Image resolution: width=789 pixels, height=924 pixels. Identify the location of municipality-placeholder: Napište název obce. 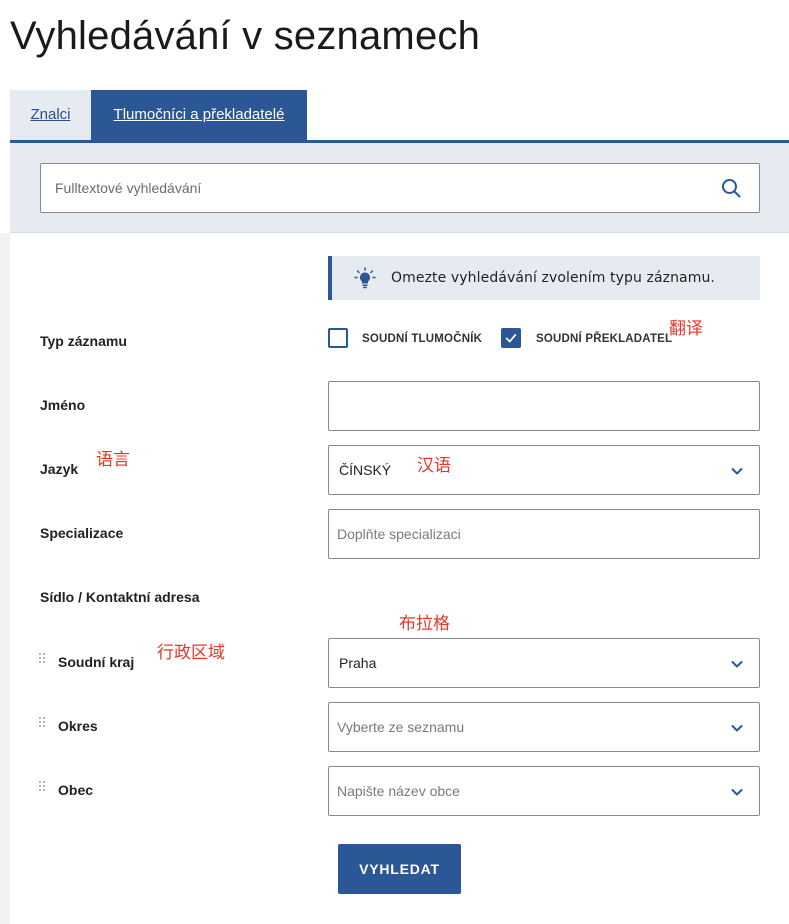
(398, 791).